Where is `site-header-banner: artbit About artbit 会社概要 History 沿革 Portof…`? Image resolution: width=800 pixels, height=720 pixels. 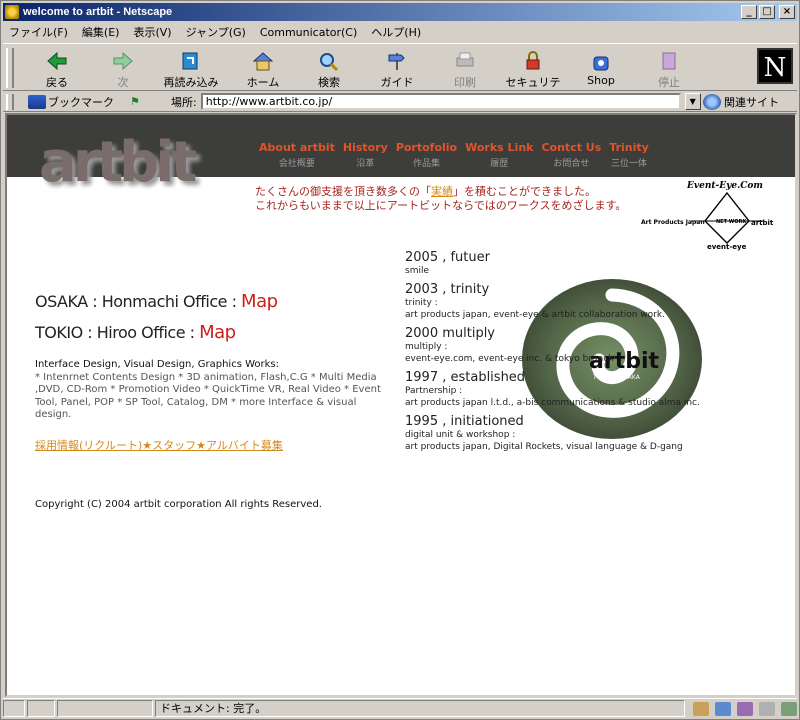 site-header-banner: artbit About artbit 会社概要 History 沿革 Portof… is located at coordinates (401, 155).